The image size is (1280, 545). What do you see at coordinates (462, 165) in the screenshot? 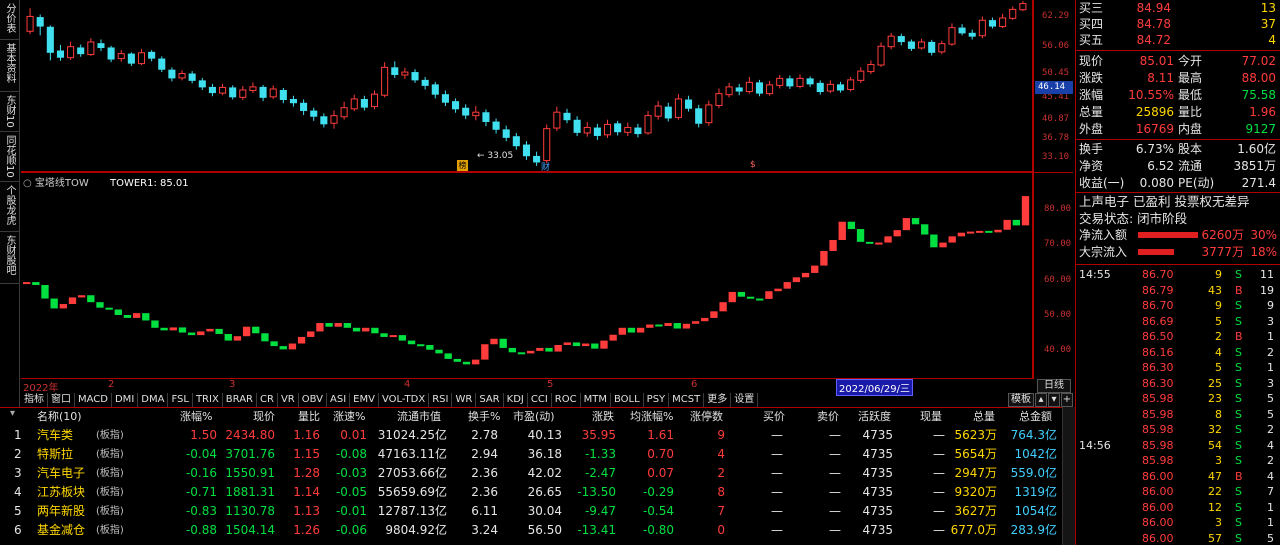
I see `event-marker-rank: 榜` at bounding box center [462, 165].